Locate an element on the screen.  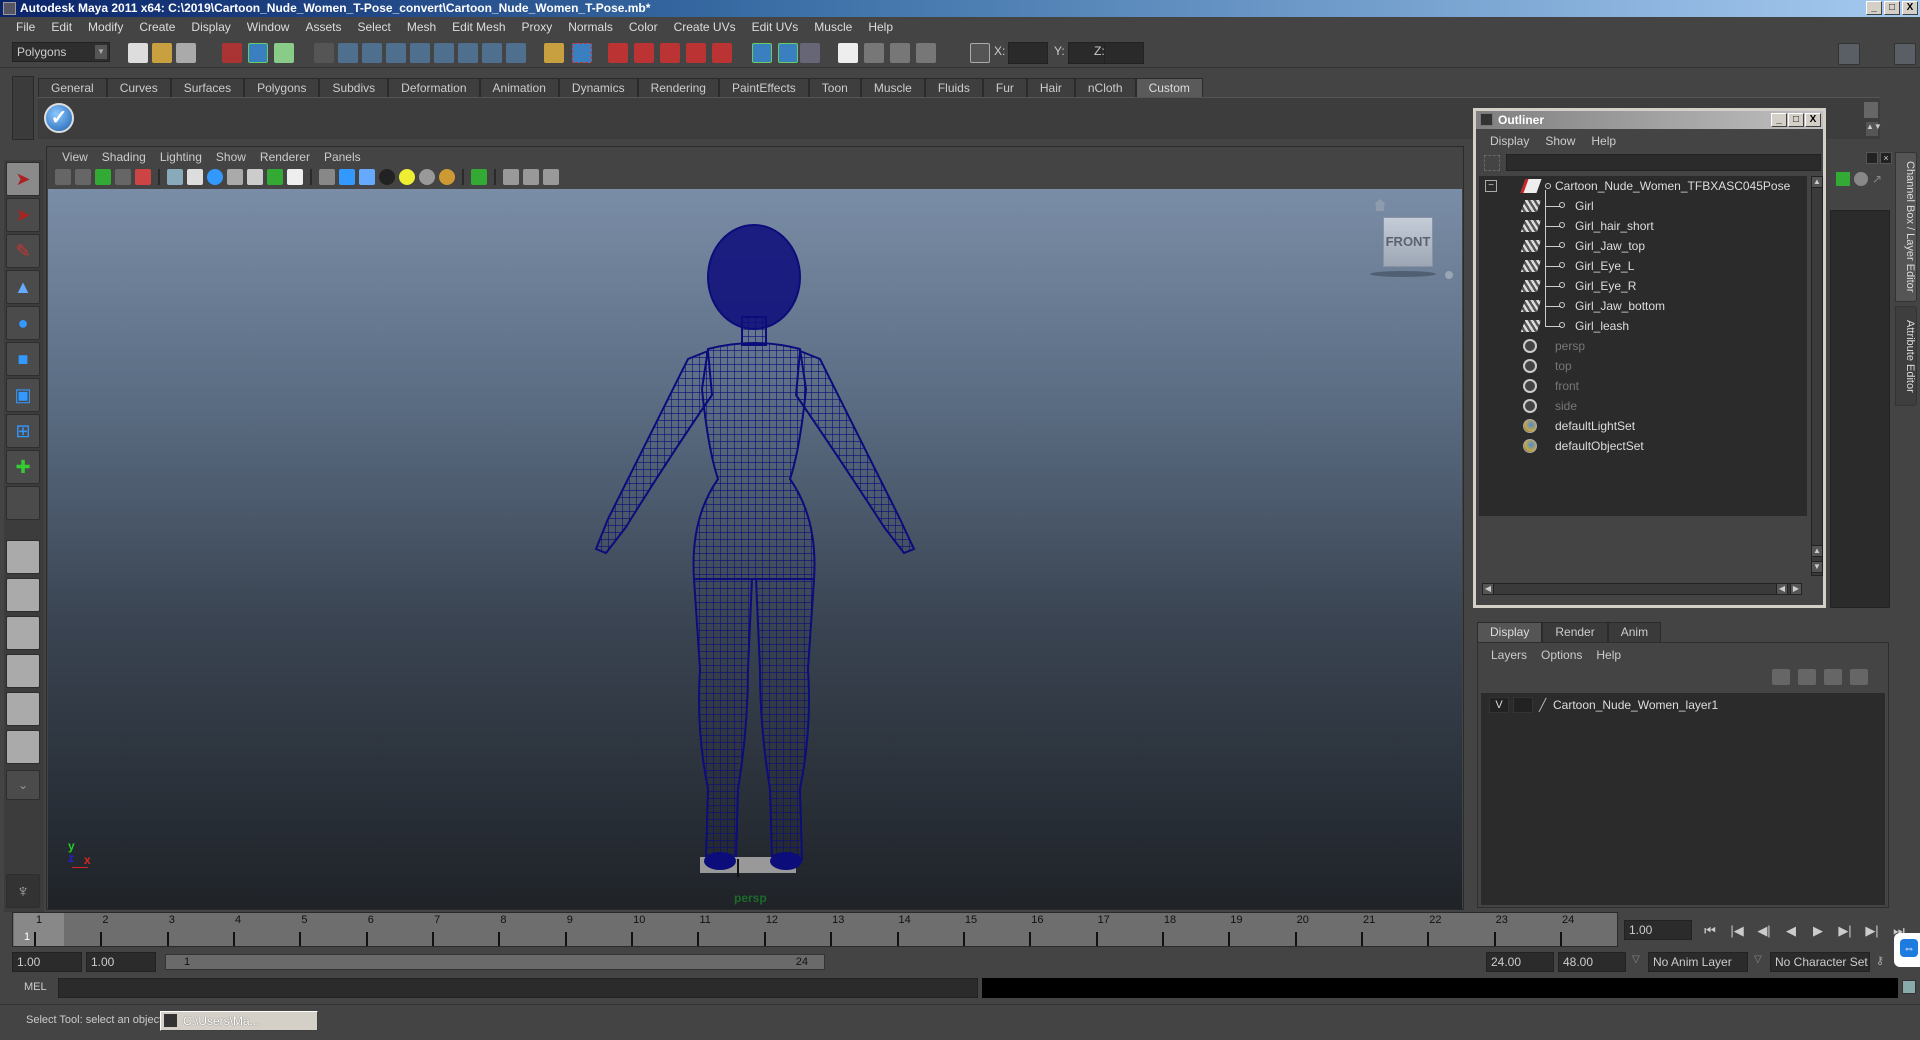
outliner-child-label: Girl_Jaw_bottom is located at coordinates (1620, 306).